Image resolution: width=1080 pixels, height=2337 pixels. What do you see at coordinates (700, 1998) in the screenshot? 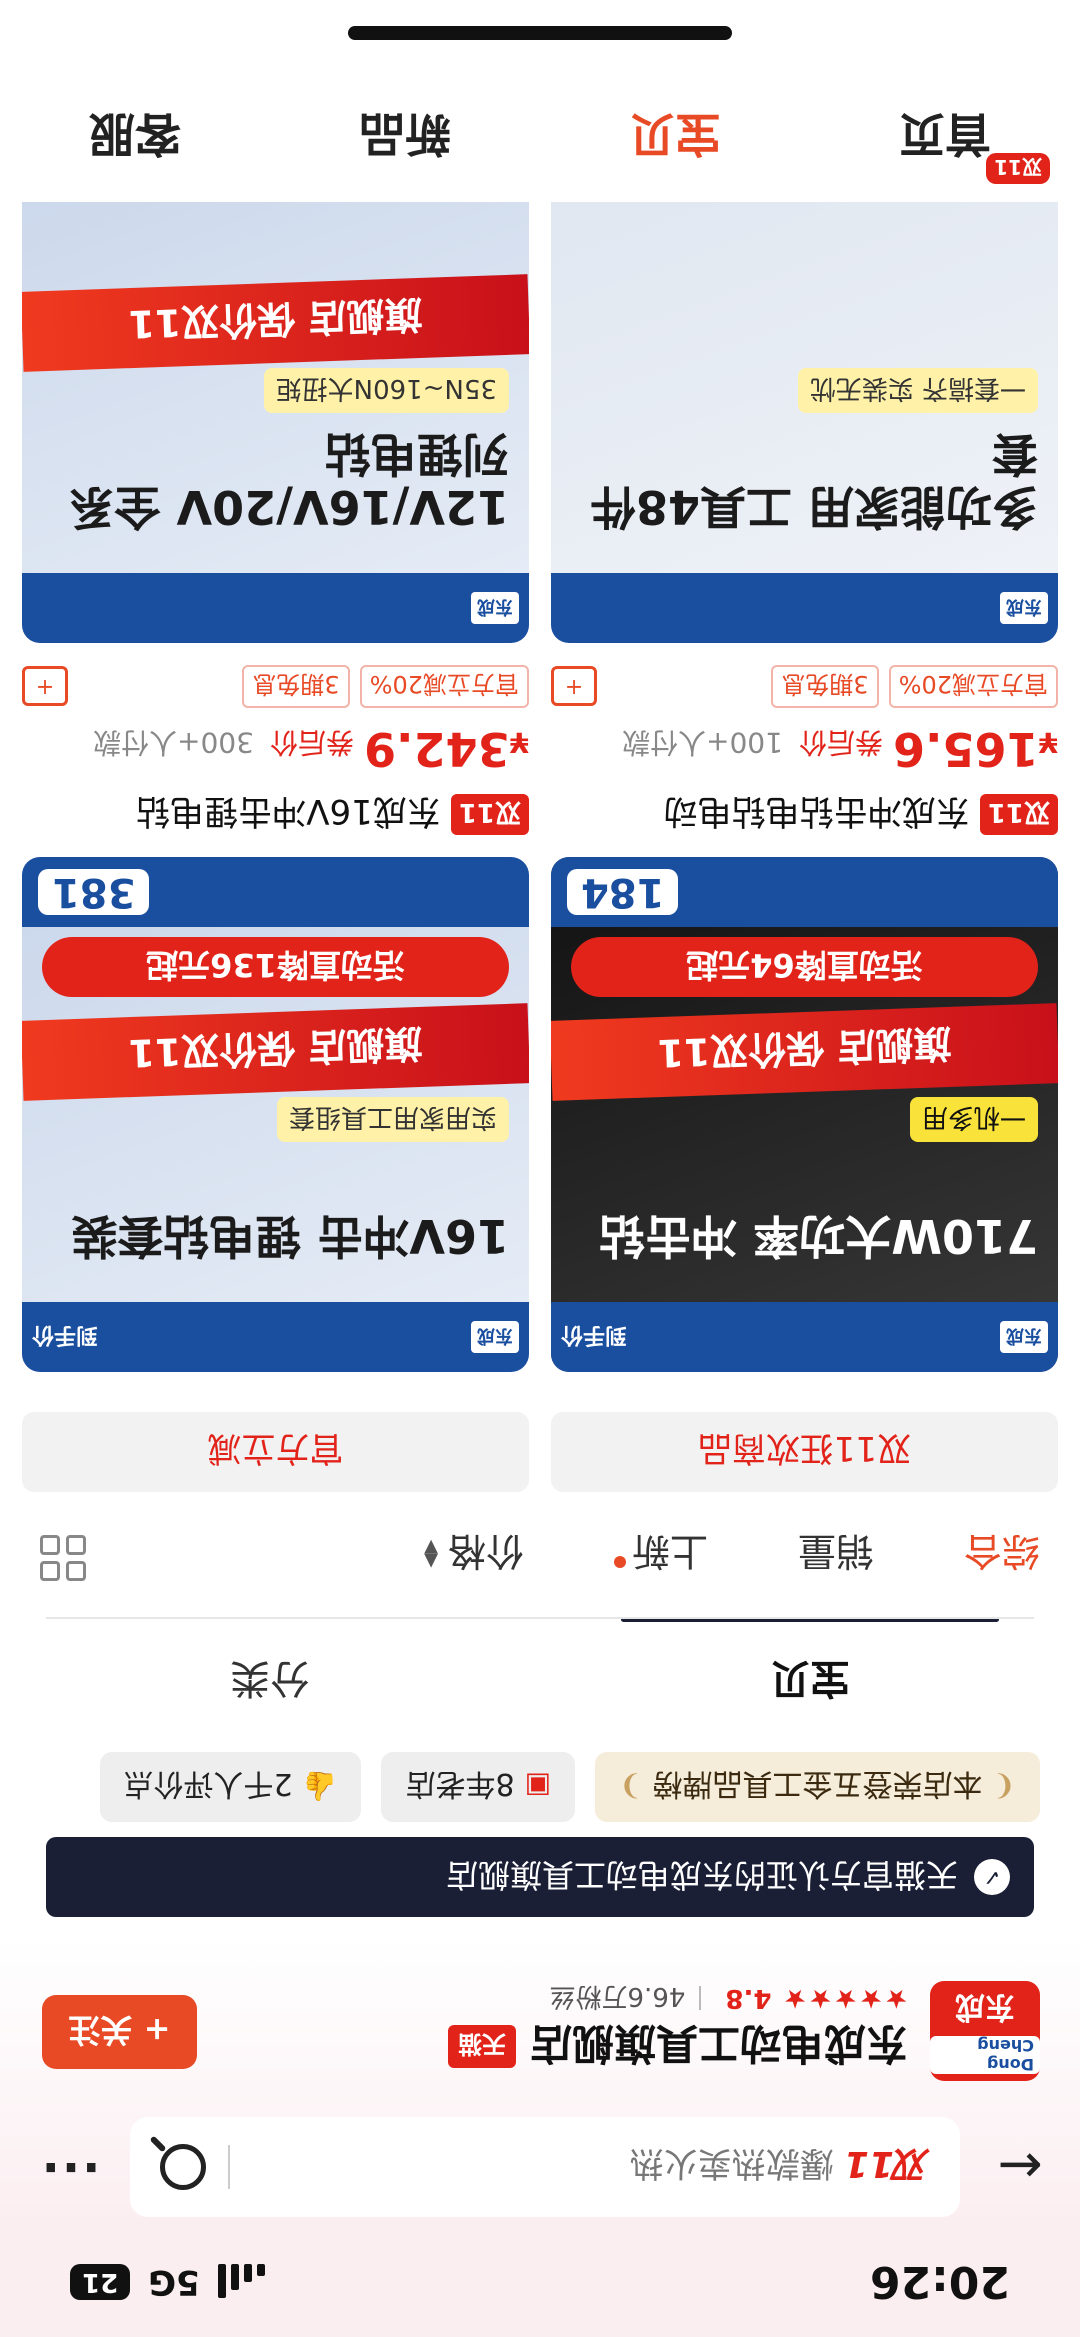
I see `rating-divider` at bounding box center [700, 1998].